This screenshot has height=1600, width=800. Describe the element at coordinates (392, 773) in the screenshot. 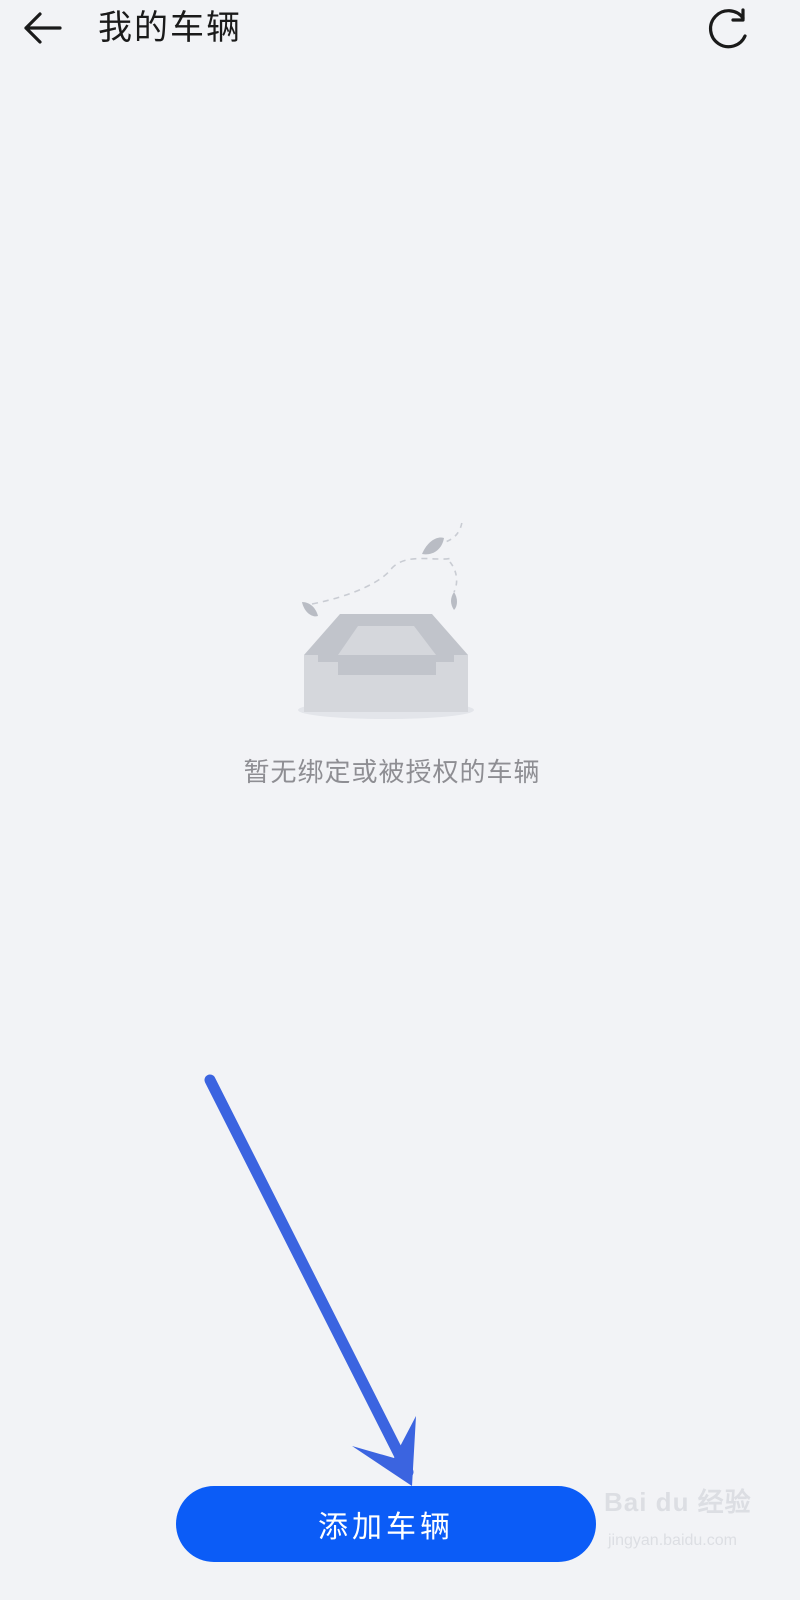

I see `empty-state-message: 暂无绑定或被授权的车辆` at that location.